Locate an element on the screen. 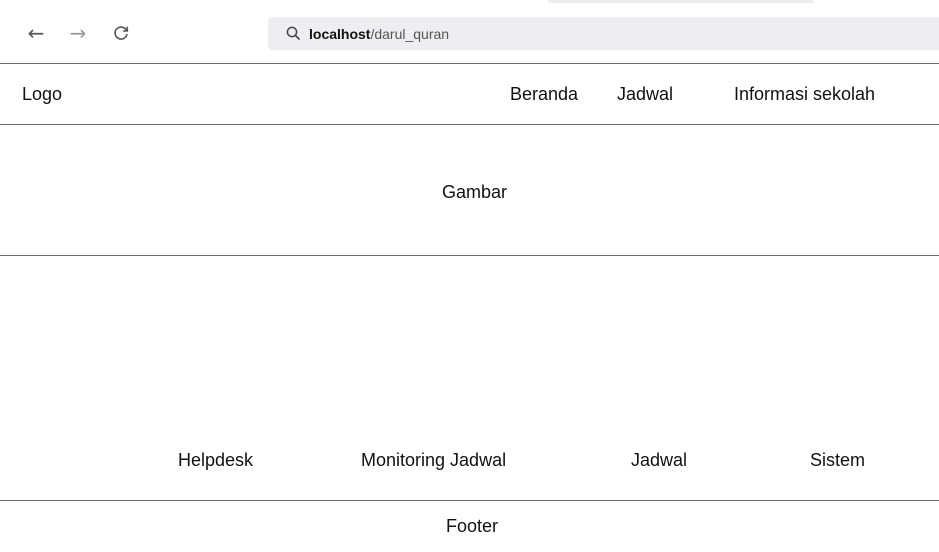 The width and height of the screenshot is (939, 552). browser-toolbar: ← → localhost /darul_quran is located at coordinates (469, 31).